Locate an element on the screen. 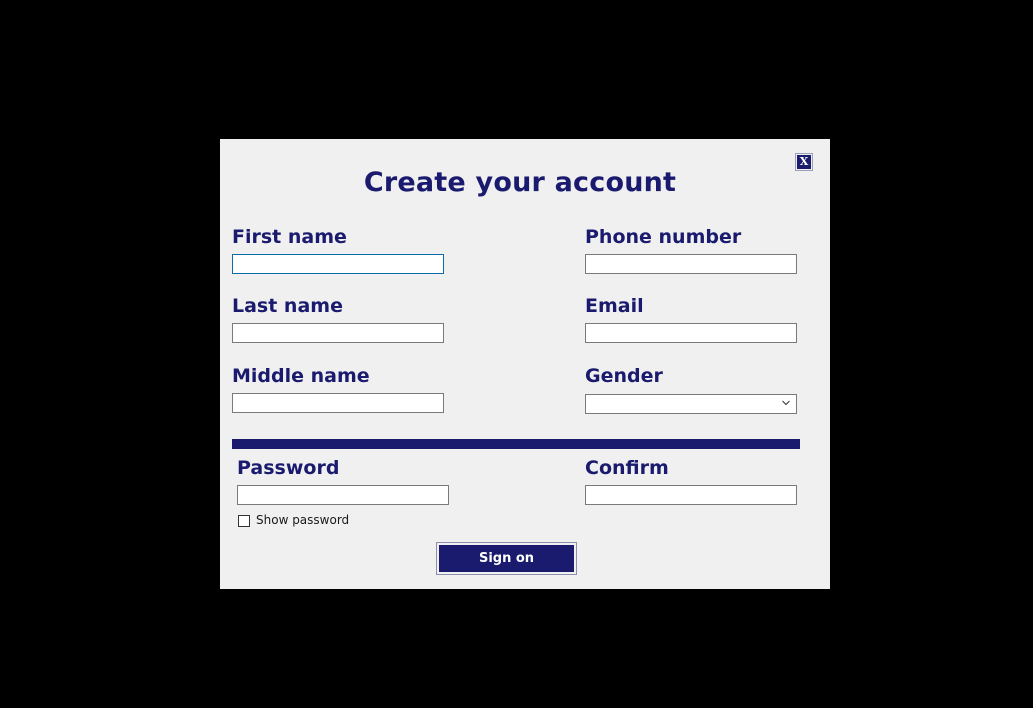 The width and height of the screenshot is (1033, 708). first-name-field is located at coordinates (338, 264).